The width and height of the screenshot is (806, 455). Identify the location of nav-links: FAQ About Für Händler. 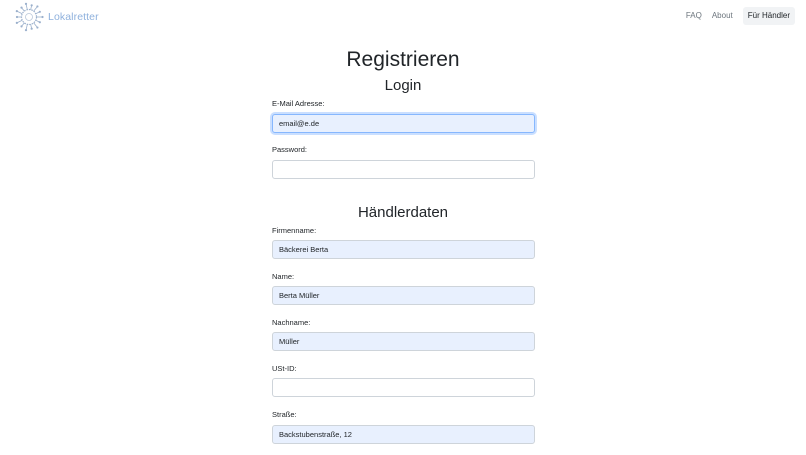
(735, 16).